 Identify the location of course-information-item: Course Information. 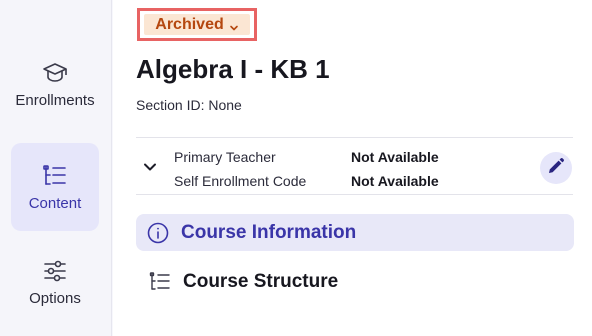
(355, 232).